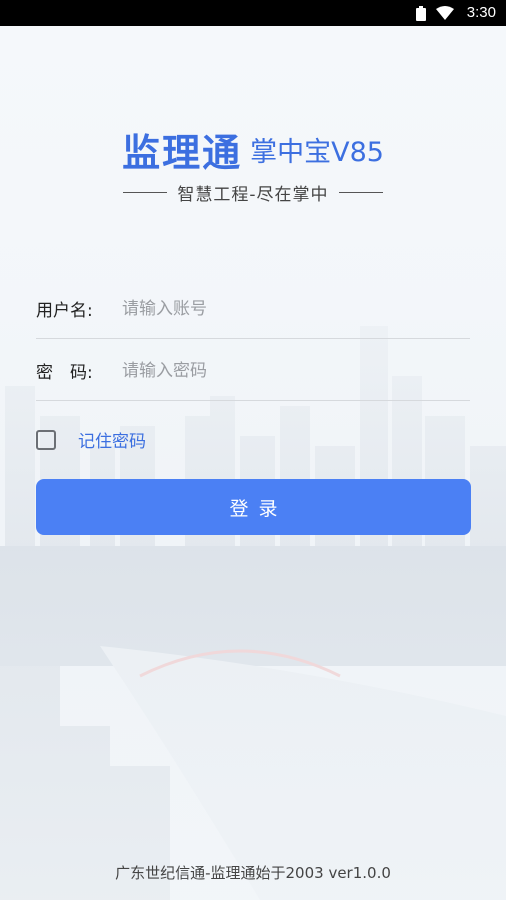 Image resolution: width=506 pixels, height=900 pixels. What do you see at coordinates (112, 439) in the screenshot?
I see `remember-label: 记住密码` at bounding box center [112, 439].